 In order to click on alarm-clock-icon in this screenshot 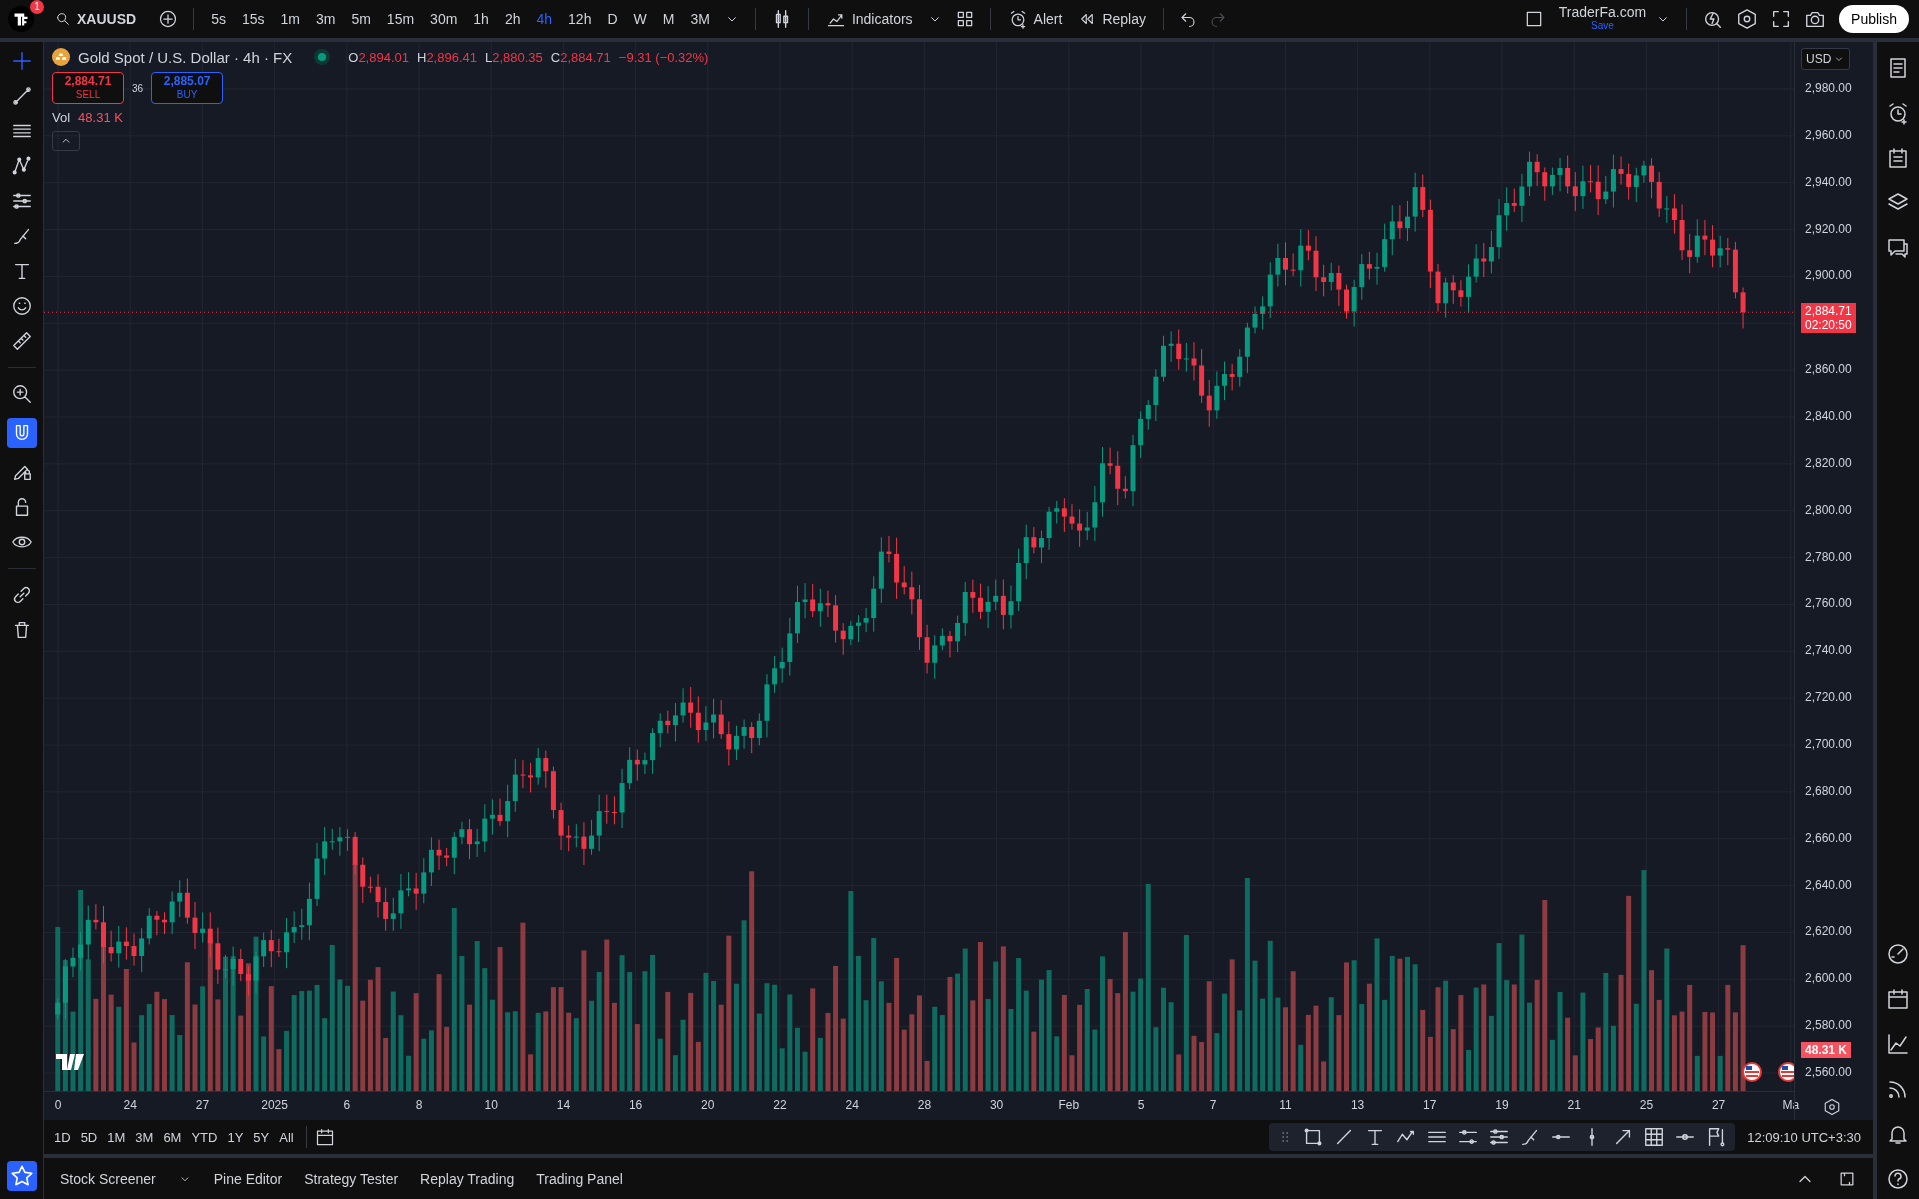, I will do `click(1898, 113)`.